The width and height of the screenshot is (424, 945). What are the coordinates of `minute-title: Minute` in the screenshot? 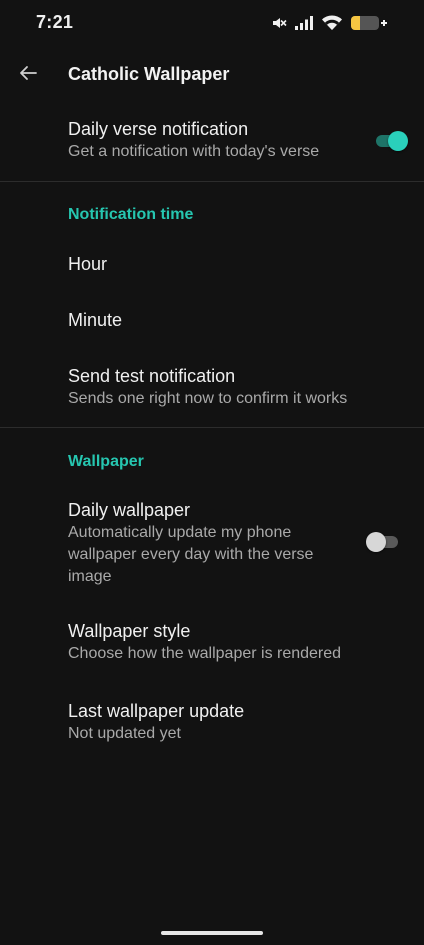 It's located at (95, 320).